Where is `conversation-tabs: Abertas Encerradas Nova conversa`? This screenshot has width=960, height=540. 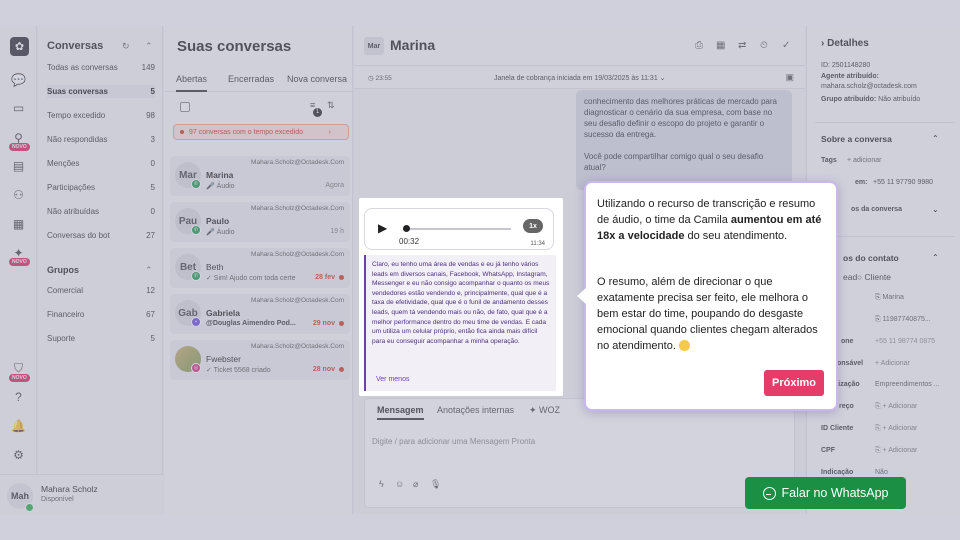 conversation-tabs: Abertas Encerradas Nova conversa is located at coordinates (258, 79).